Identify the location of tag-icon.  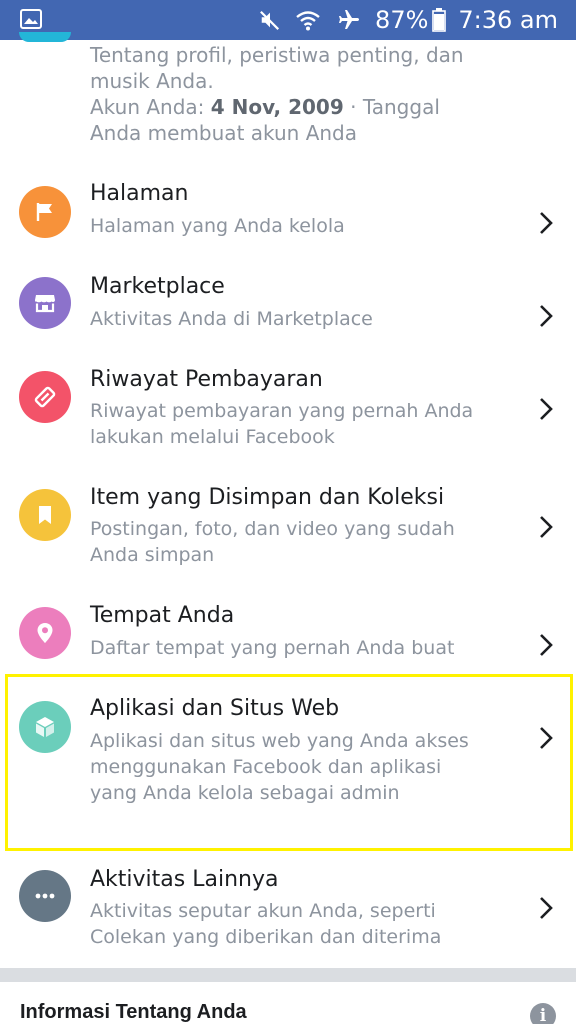
(45, 397).